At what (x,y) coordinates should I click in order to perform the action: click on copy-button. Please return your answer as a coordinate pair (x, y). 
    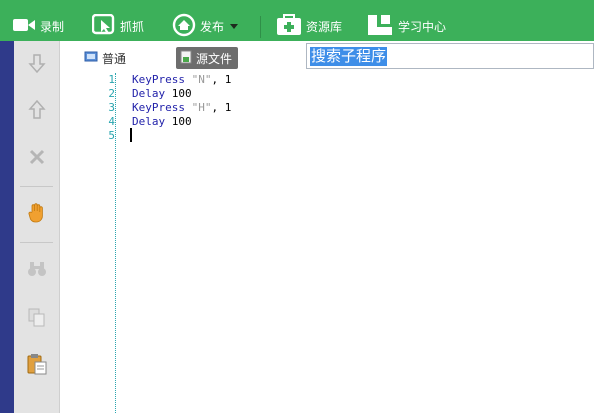
    Looking at the image, I should click on (37, 318).